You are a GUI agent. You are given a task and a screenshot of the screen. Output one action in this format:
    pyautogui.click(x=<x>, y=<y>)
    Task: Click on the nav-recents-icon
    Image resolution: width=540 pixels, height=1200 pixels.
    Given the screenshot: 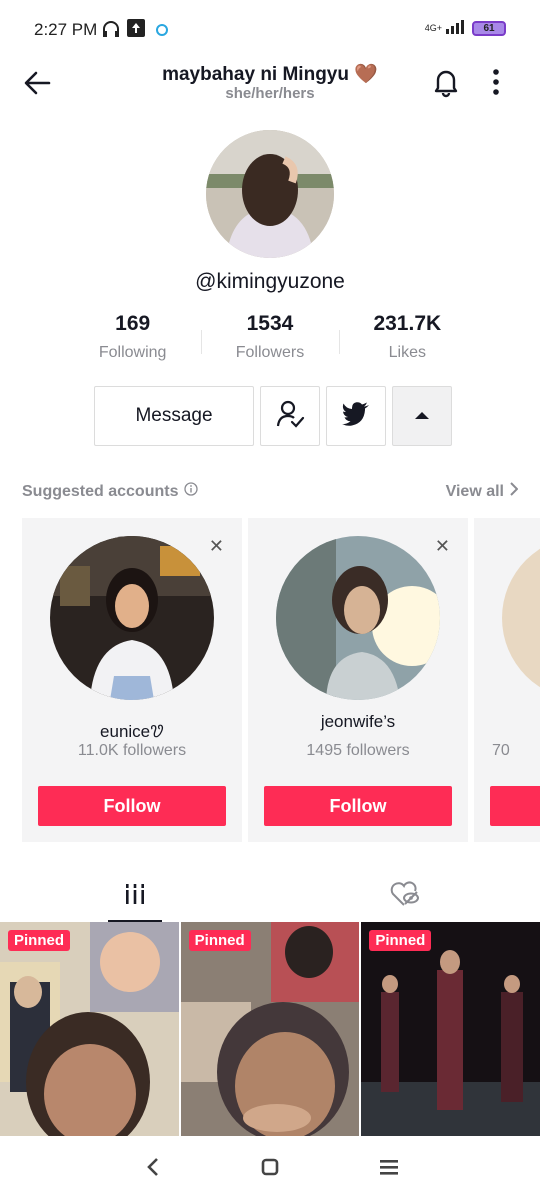 What is the action you would take?
    pyautogui.click(x=389, y=1169)
    